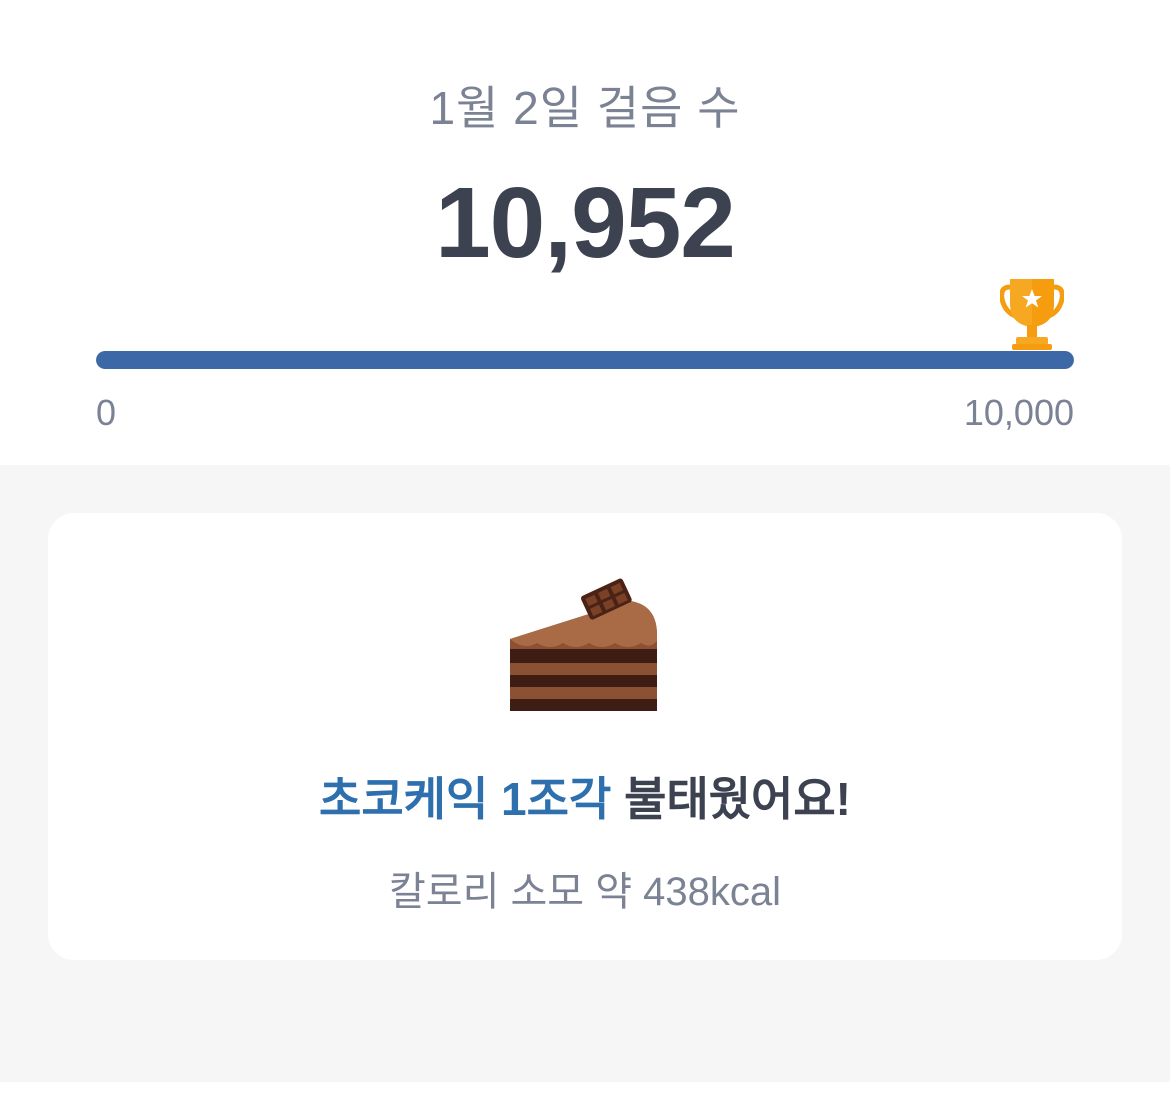  I want to click on step-count: 10,952, so click(585, 223).